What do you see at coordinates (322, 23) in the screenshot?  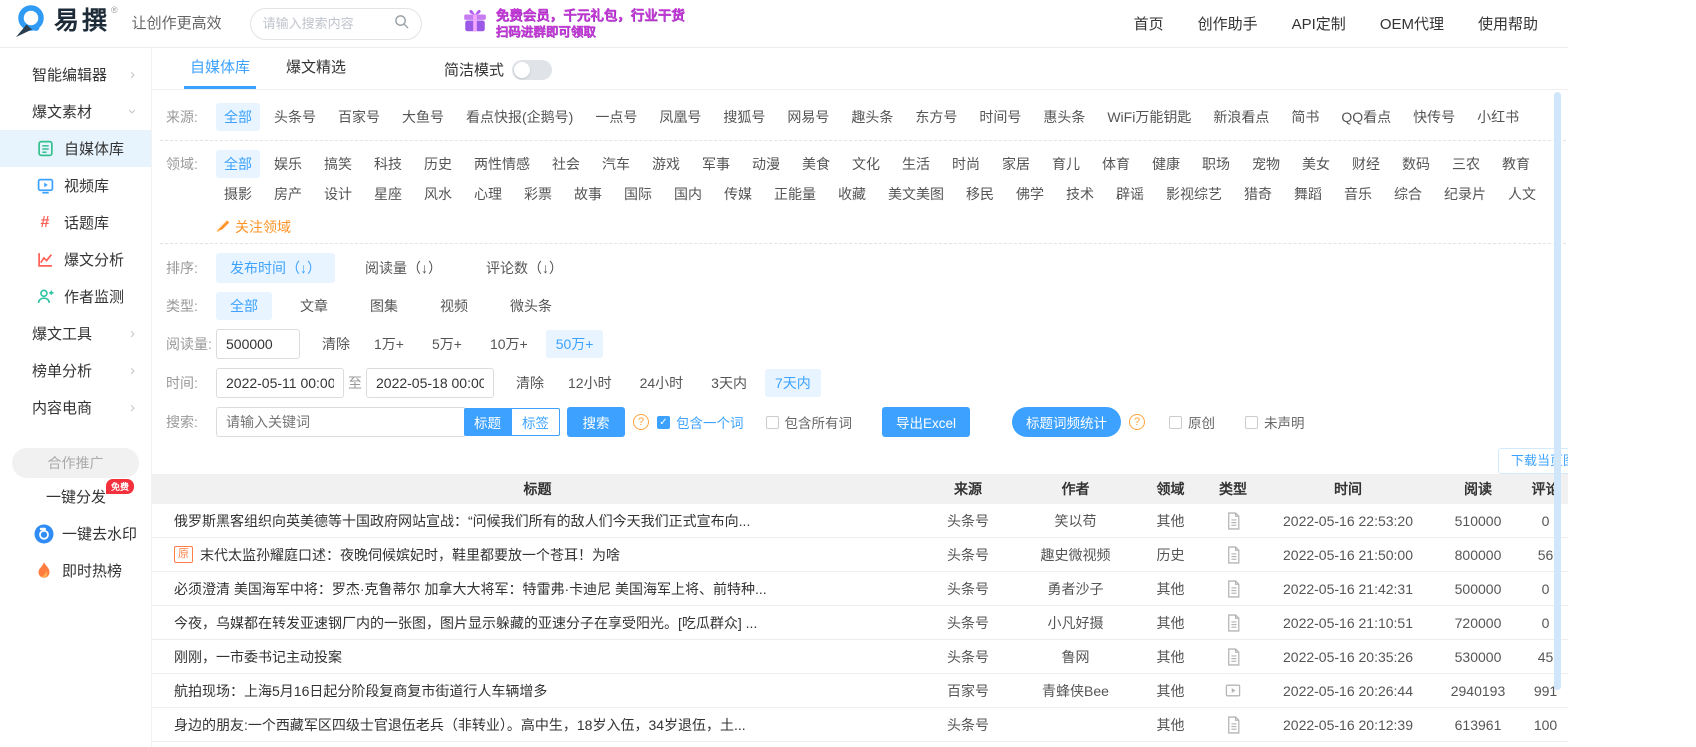 I see `header-search-input` at bounding box center [322, 23].